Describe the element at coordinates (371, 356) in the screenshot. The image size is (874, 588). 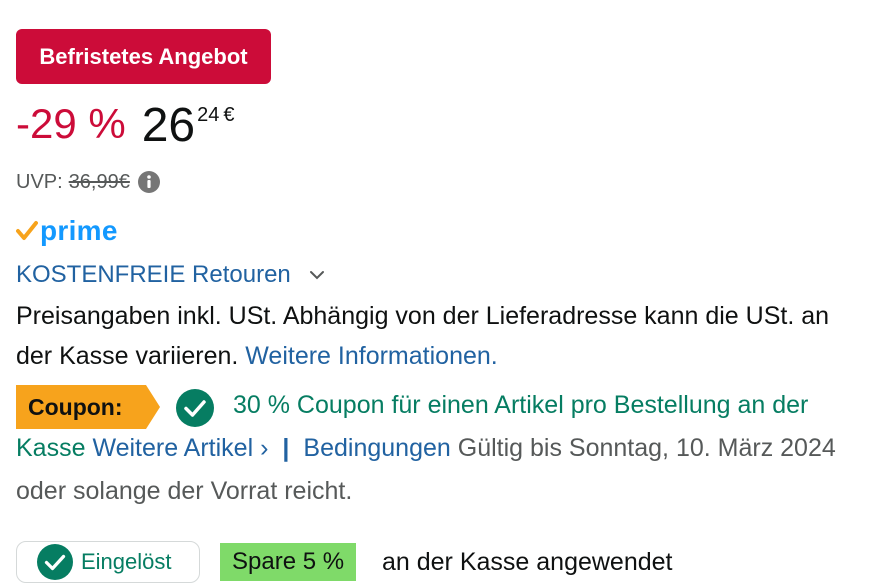
I see `more-info-link: Weitere Informationen.` at that location.